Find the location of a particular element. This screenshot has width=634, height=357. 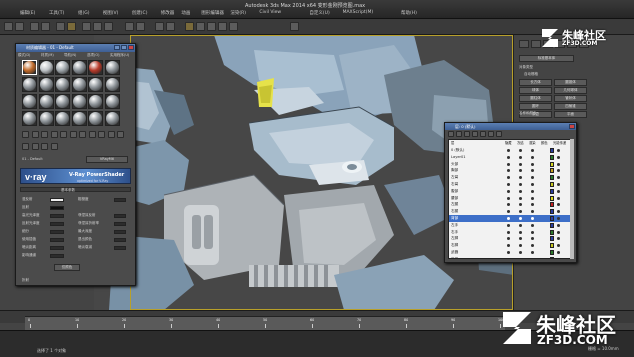

menu-item: 渲染(R) is located at coordinates (238, 13).